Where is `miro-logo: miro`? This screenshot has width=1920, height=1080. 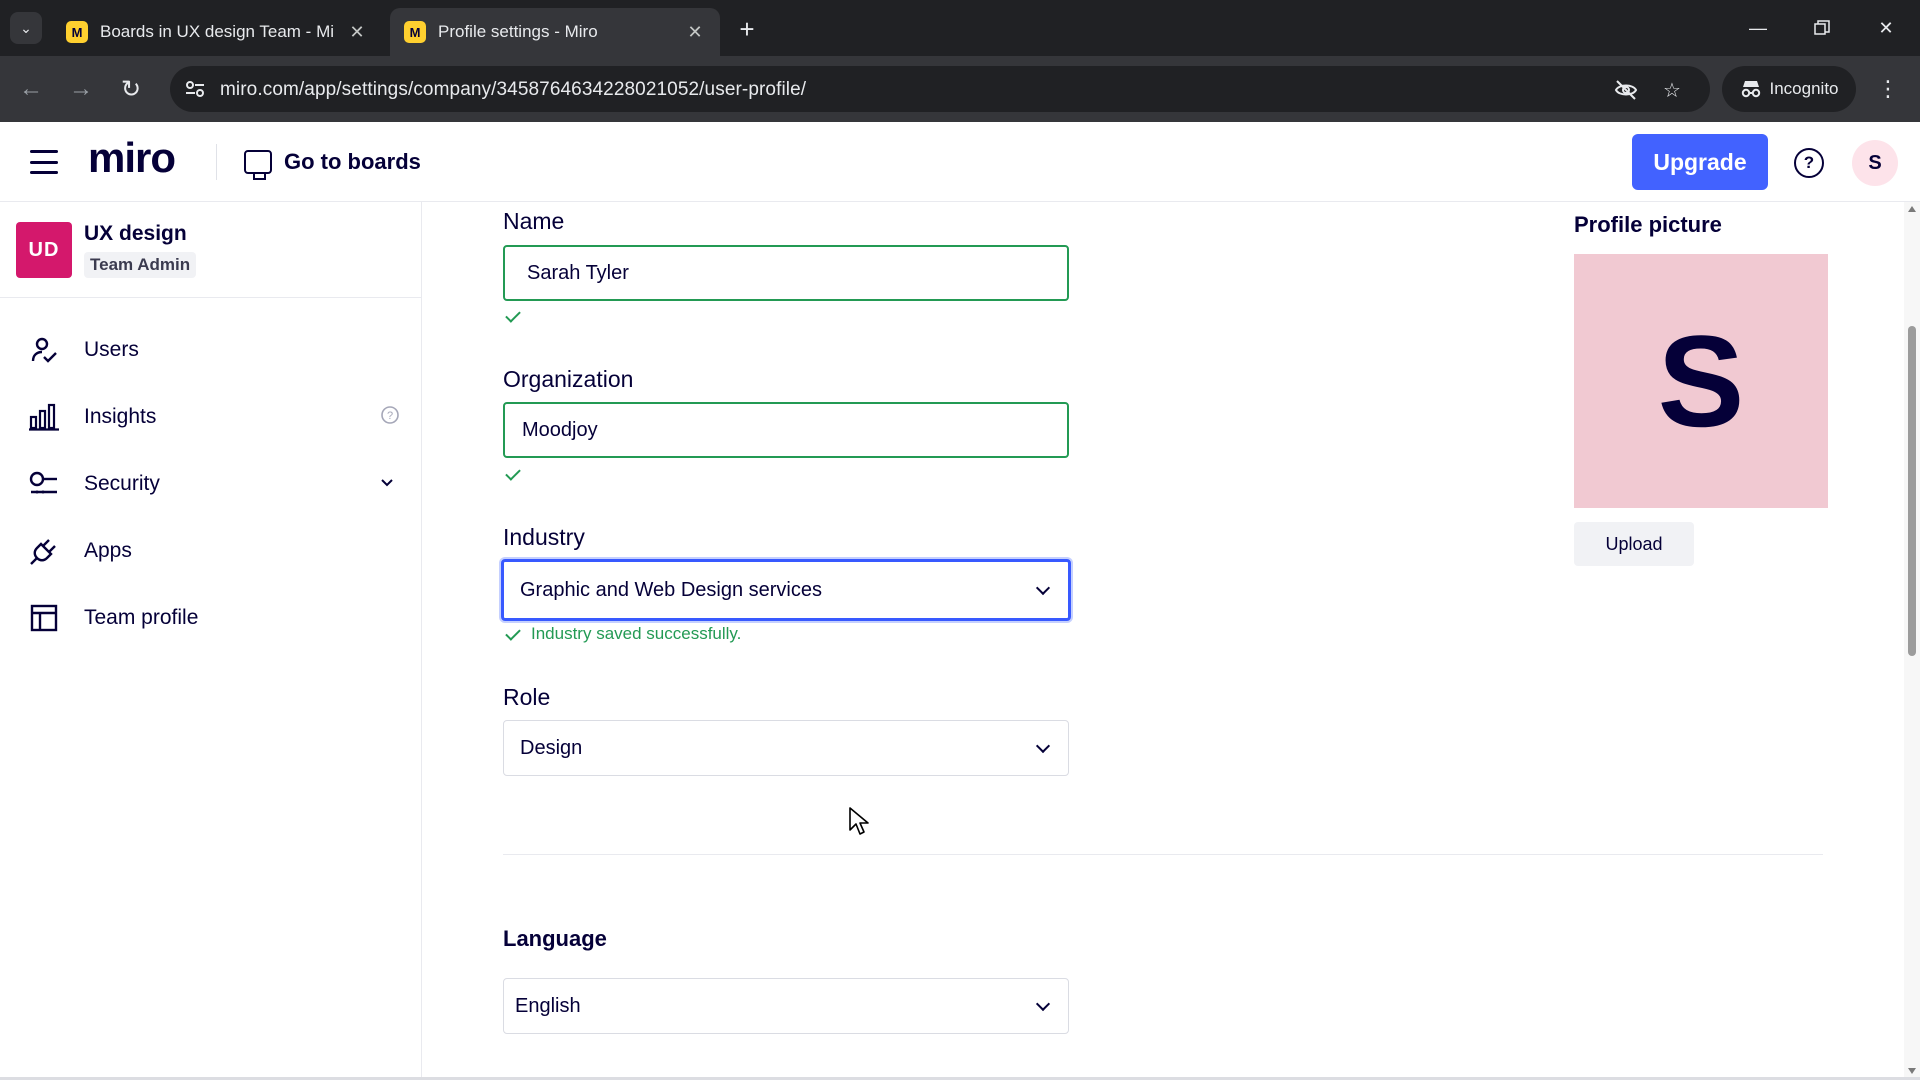 miro-logo: miro is located at coordinates (132, 158).